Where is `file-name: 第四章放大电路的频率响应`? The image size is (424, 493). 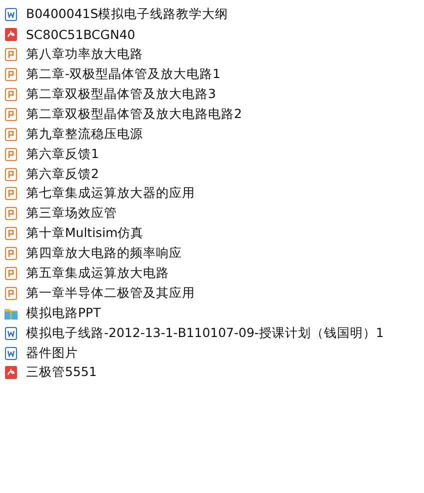
file-name: 第四章放大电路的频率响应 is located at coordinates (104, 253).